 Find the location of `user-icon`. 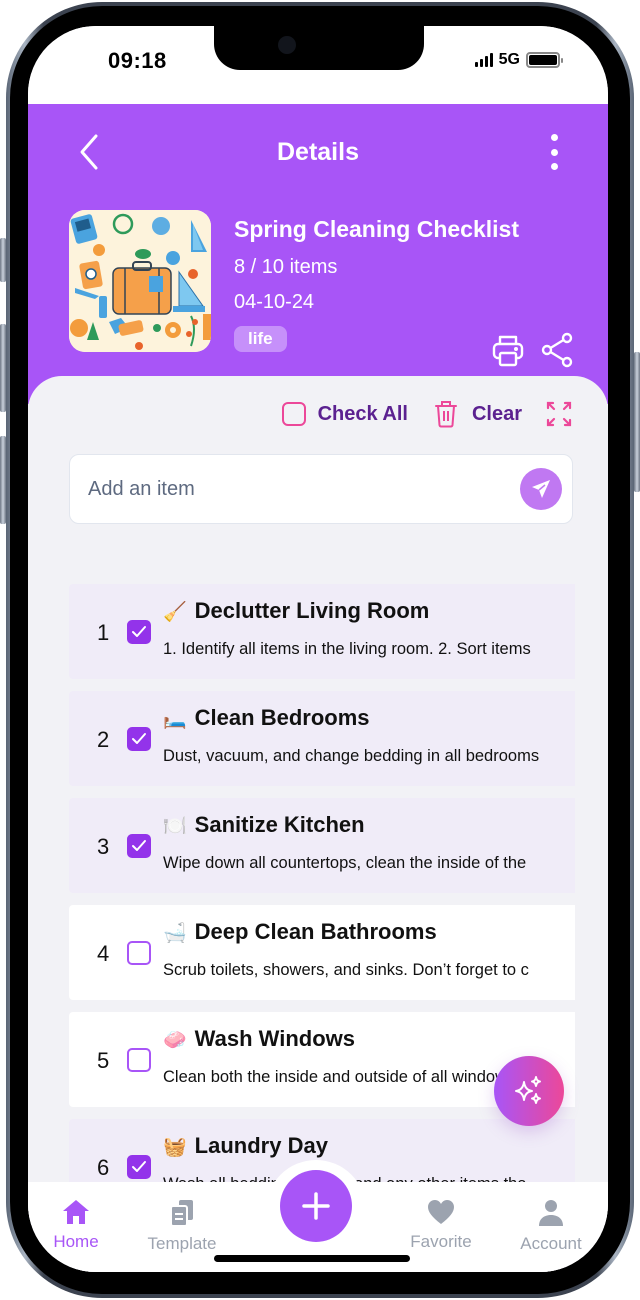

user-icon is located at coordinates (551, 1213).